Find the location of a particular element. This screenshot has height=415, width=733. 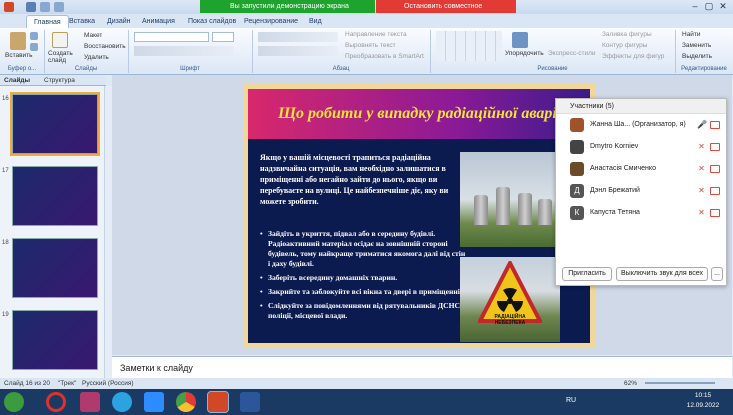

mute-all-button: Выключить звук для всех is located at coordinates (662, 274).